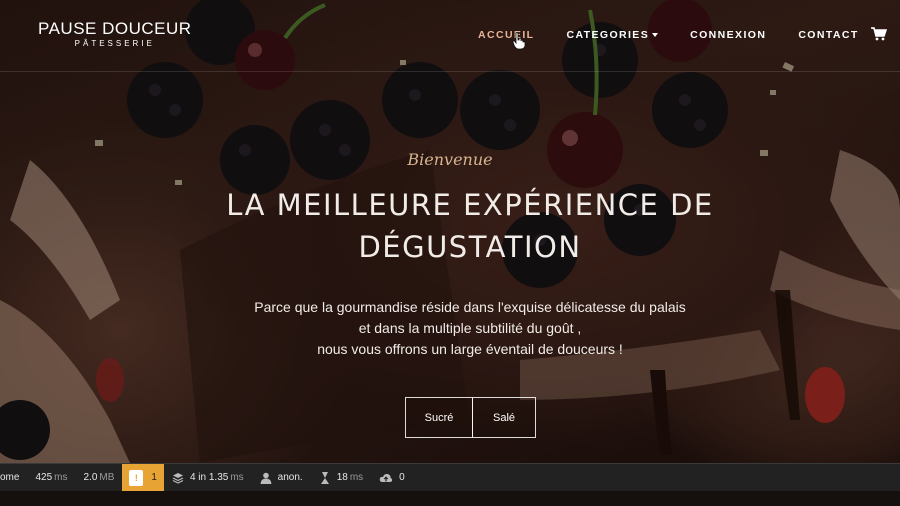 The image size is (900, 506). I want to click on twig-unit: ms, so click(237, 477).